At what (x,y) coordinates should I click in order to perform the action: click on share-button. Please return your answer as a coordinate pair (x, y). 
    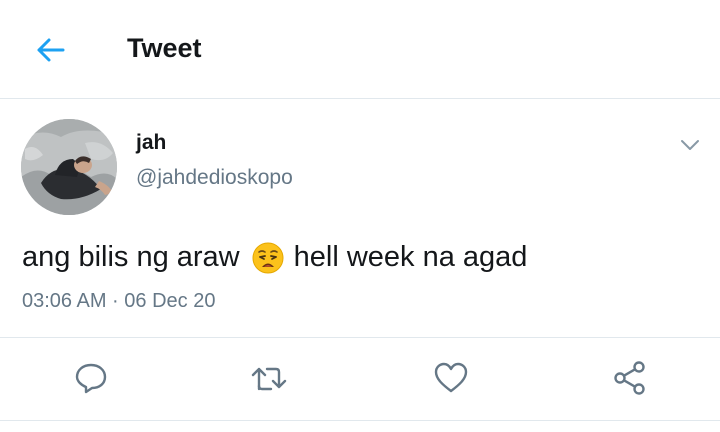
    Looking at the image, I should click on (630, 378).